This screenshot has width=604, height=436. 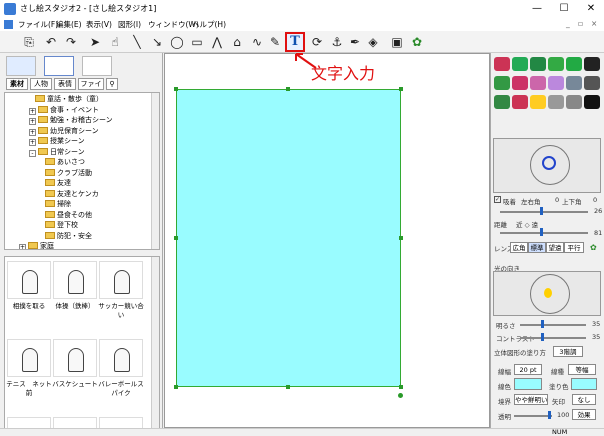 I want to click on ellipse-tool-icon: ◯, so click(x=177, y=42).